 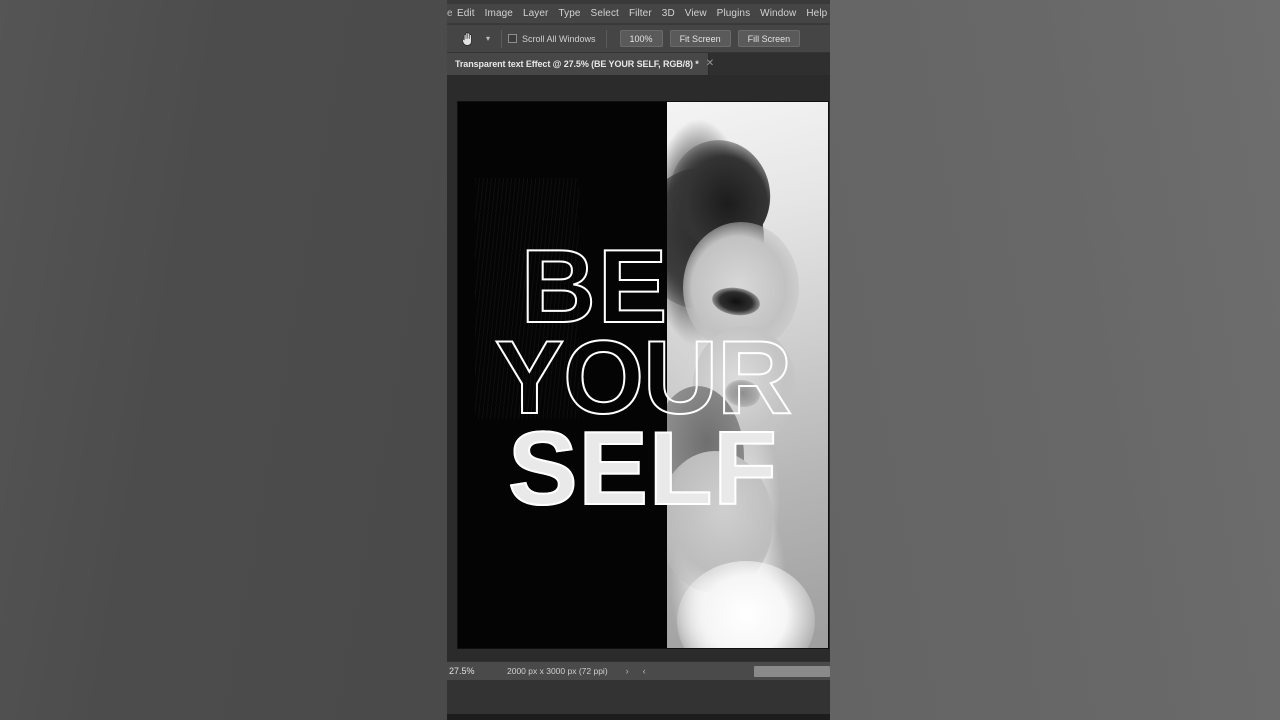 I want to click on menu-item-type: Type, so click(x=569, y=13).